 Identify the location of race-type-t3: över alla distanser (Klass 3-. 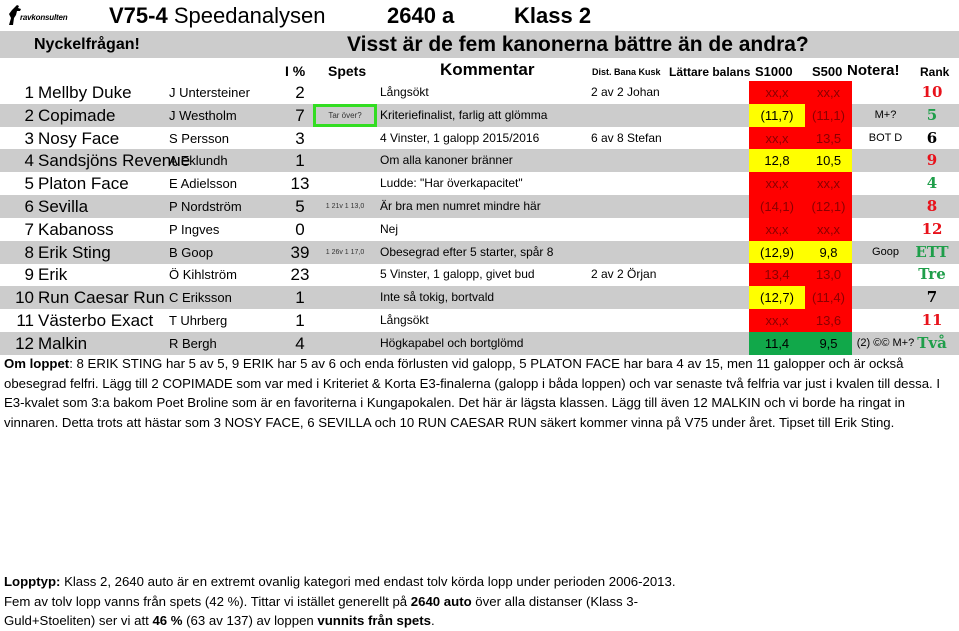
(555, 601).